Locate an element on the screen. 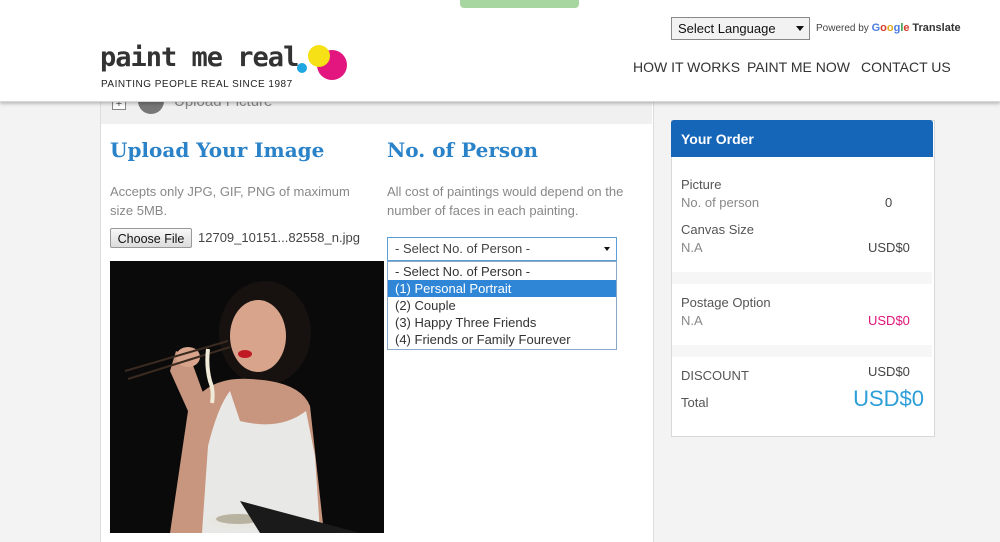 This screenshot has width=1000, height=542. postage-value: N.A is located at coordinates (692, 320).